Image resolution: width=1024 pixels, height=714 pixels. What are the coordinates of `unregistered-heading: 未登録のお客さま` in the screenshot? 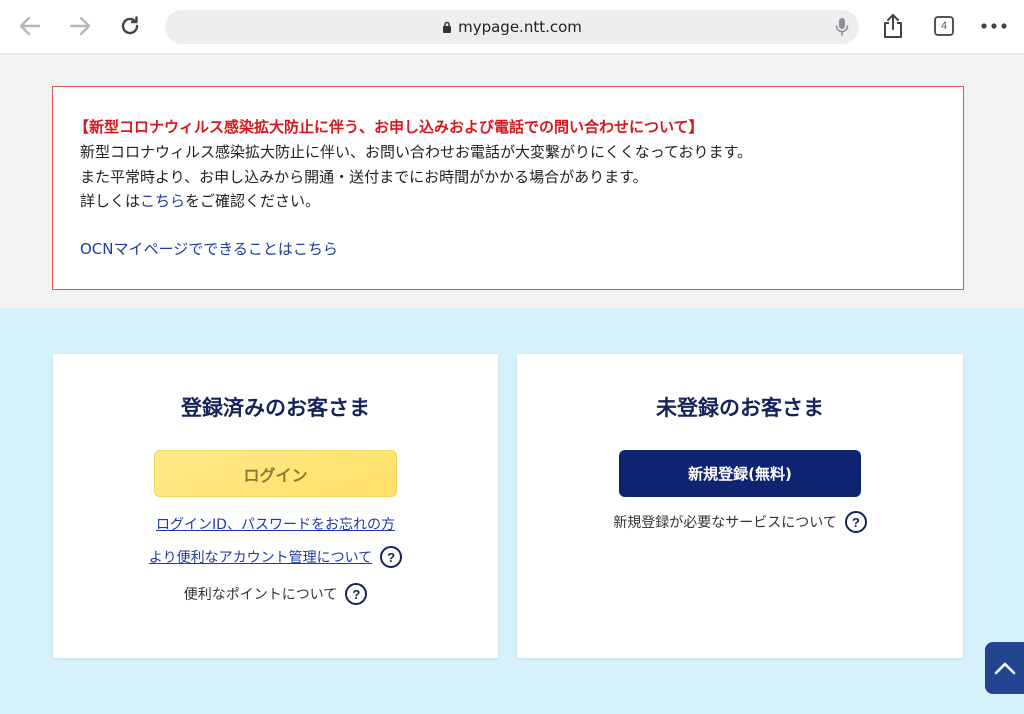 It's located at (740, 408).